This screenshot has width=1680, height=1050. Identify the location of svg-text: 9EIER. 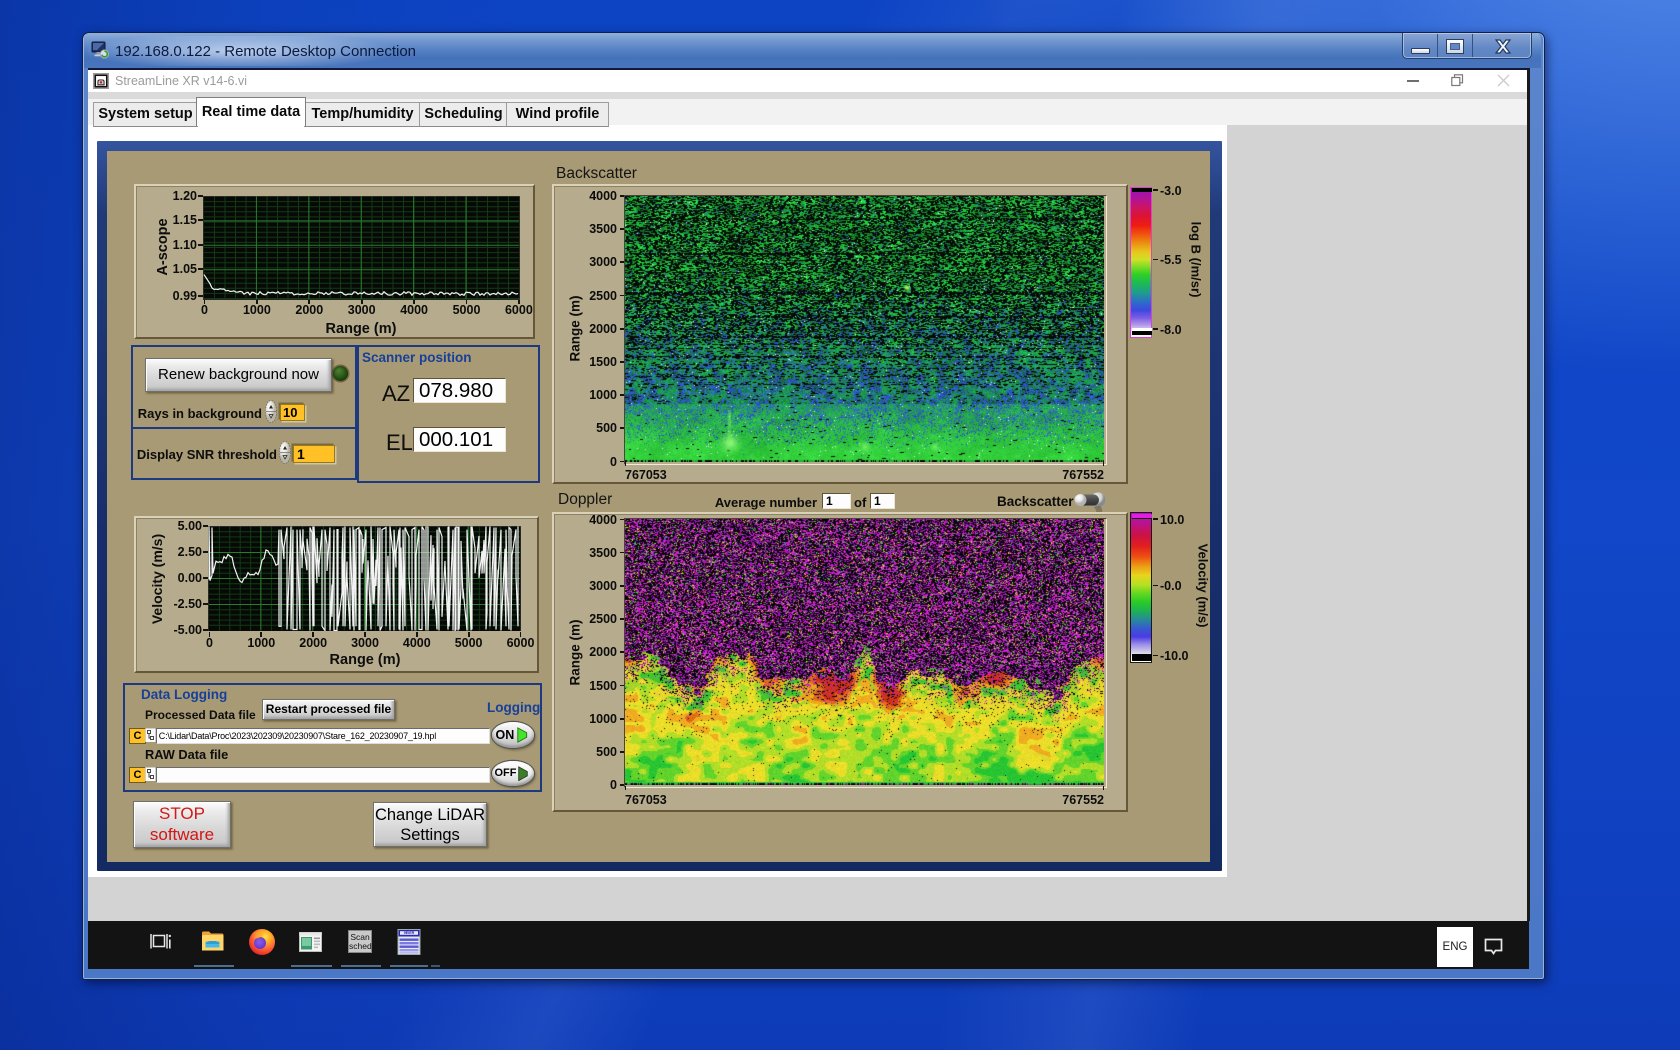
(409, 933).